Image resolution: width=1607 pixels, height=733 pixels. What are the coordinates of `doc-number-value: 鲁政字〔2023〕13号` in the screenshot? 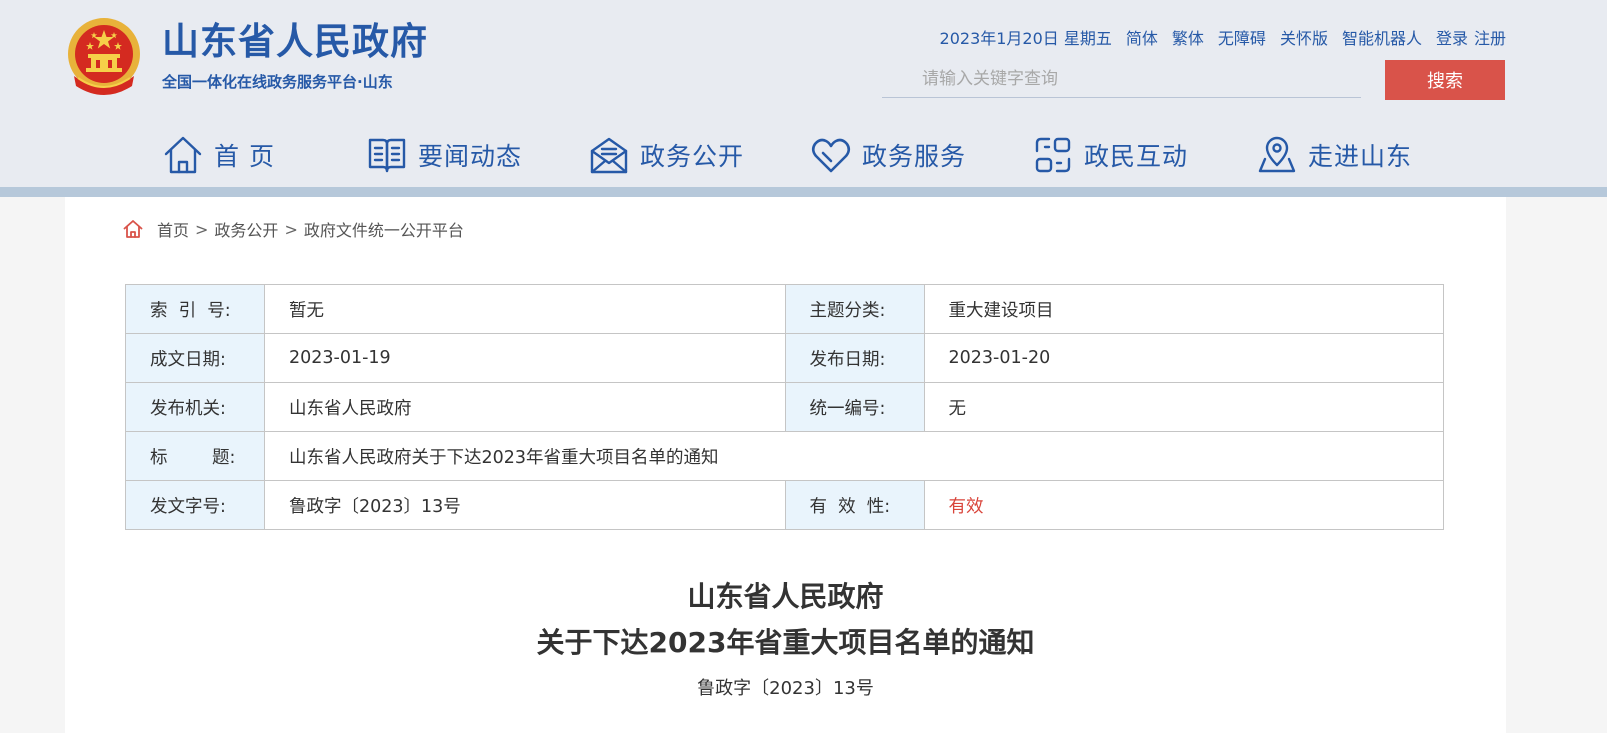 It's located at (524, 505).